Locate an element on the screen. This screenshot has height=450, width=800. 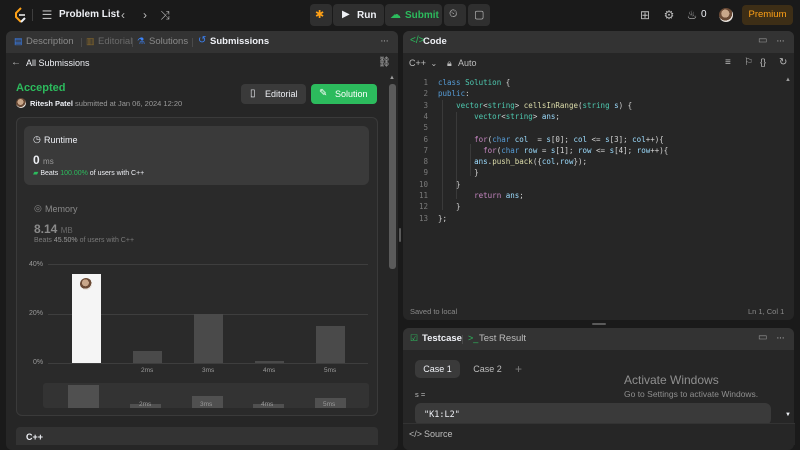
source-bar: </> Source is located at coordinates (599, 434).